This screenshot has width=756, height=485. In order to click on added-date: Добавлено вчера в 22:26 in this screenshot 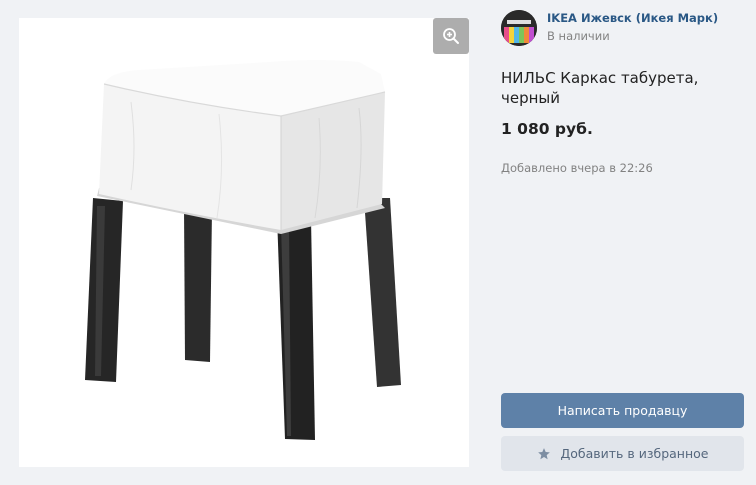, I will do `click(577, 168)`.